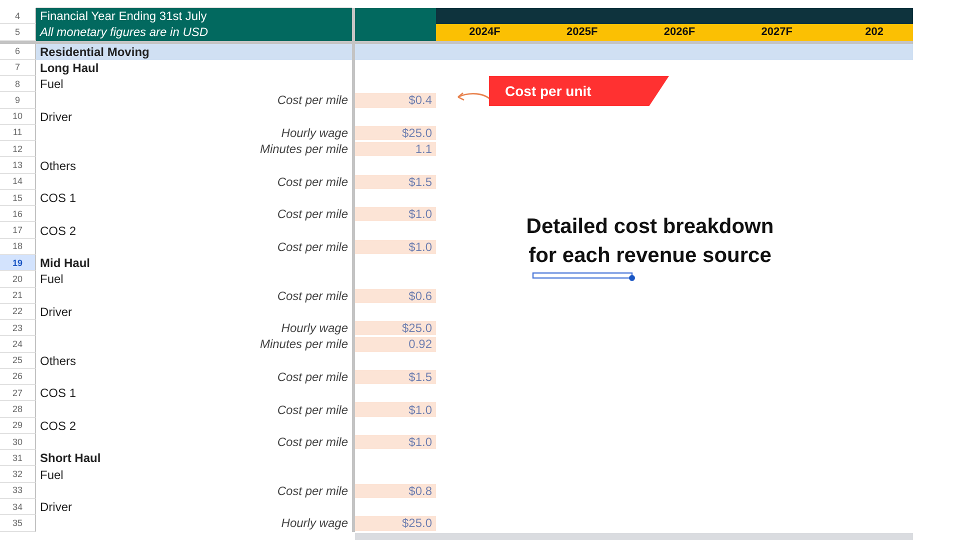 The width and height of the screenshot is (960, 540). What do you see at coordinates (874, 32) in the screenshot?
I see `year-heading: 202` at bounding box center [874, 32].